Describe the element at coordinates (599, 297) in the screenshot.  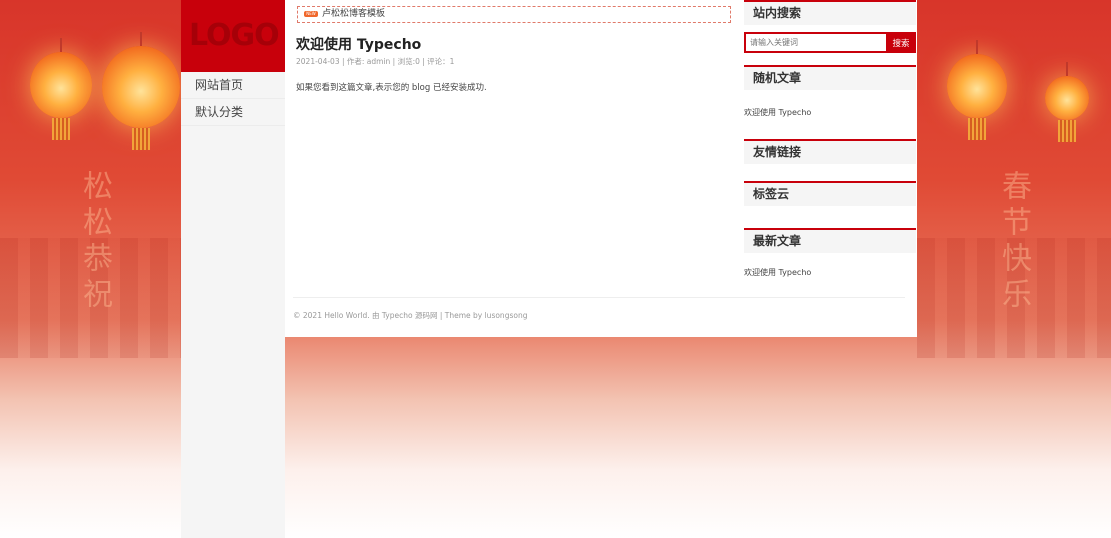
I see `footer-divider` at that location.